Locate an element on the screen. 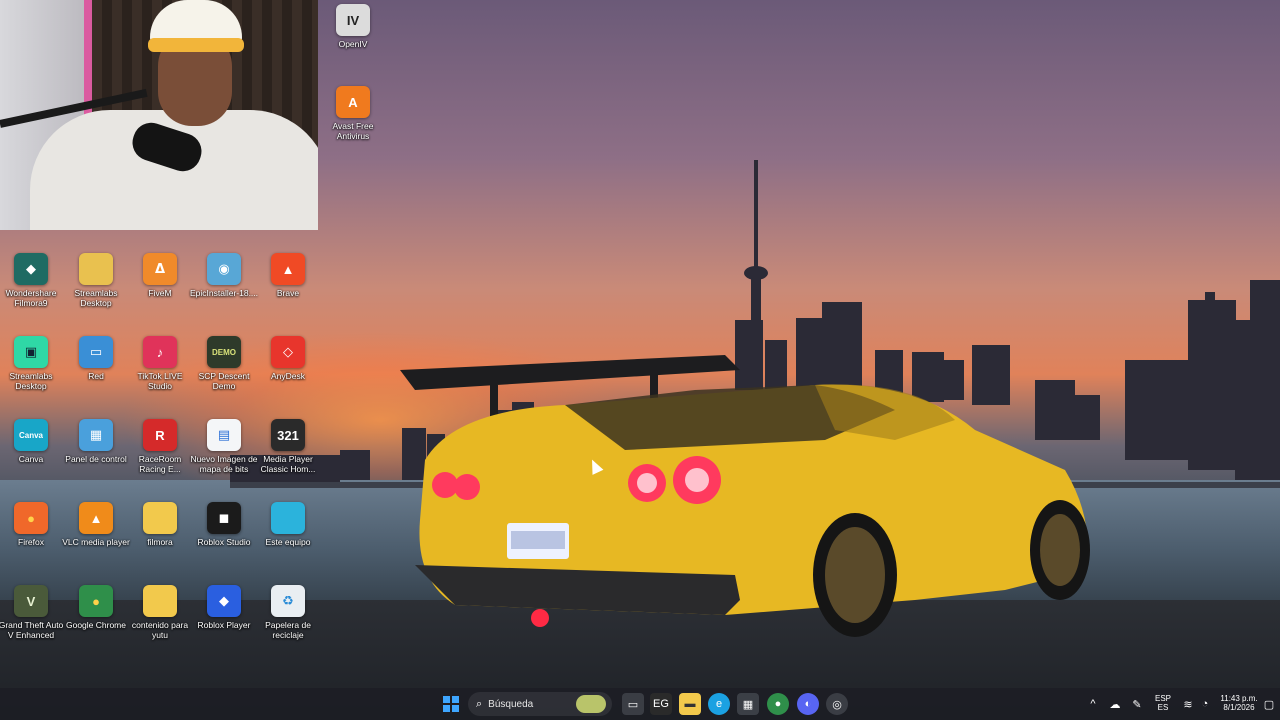  desktop-icon-red: ▭ Red is located at coordinates (96, 358).